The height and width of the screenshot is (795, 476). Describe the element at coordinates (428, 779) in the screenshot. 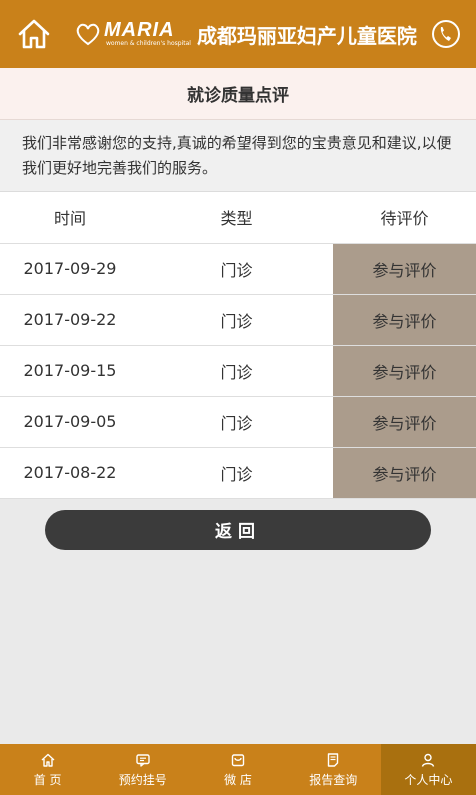

I see `tab-label: 个人中心` at that location.